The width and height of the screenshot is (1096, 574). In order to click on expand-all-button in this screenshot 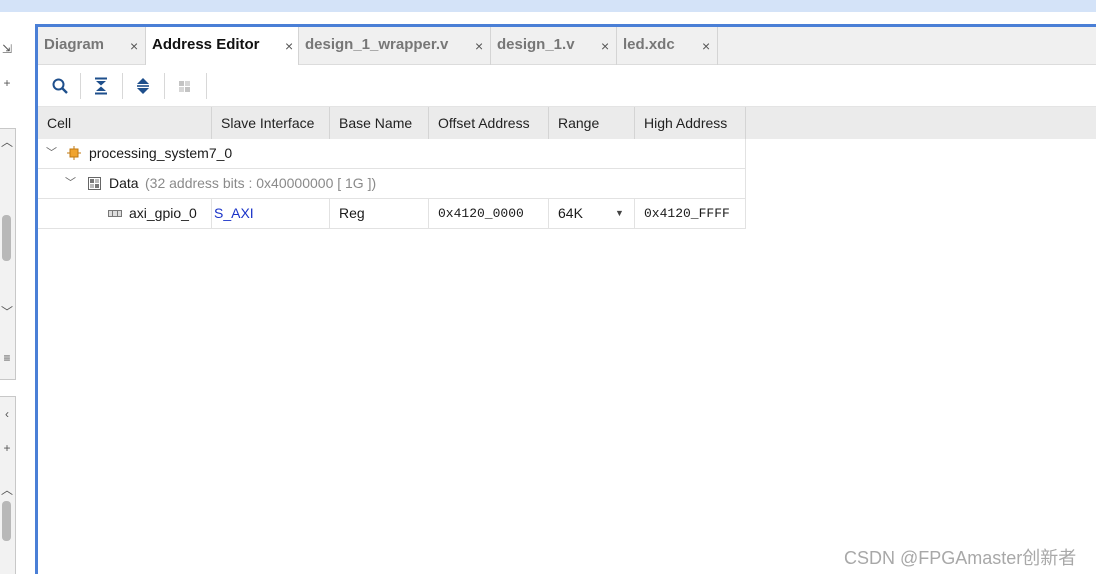, I will do `click(143, 86)`.